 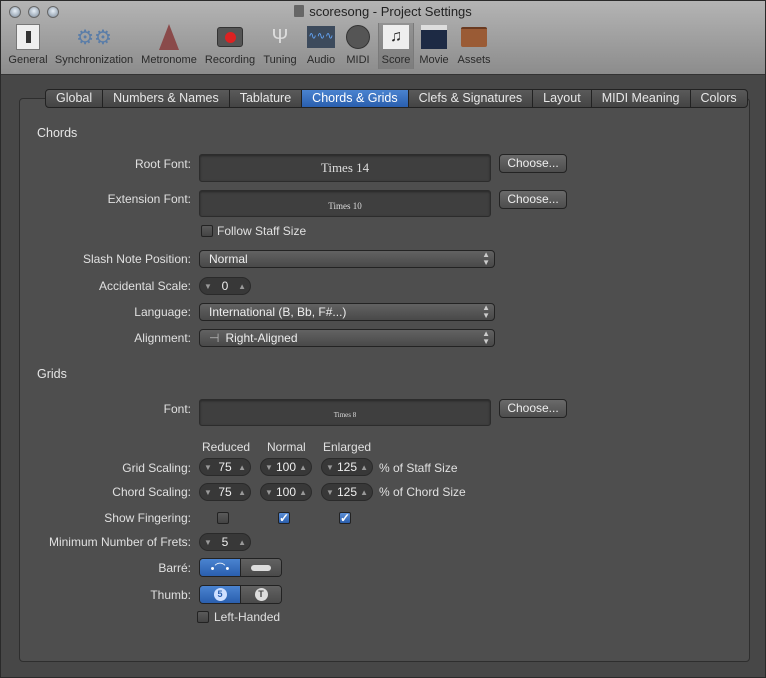 What do you see at coordinates (474, 37) in the screenshot?
I see `briefcase-icon` at bounding box center [474, 37].